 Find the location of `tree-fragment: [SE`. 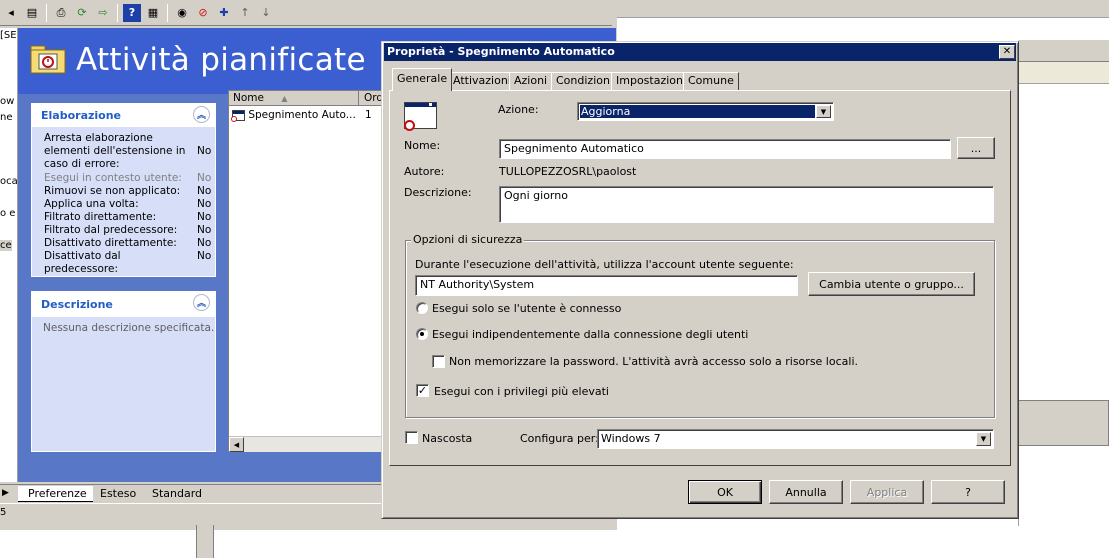

tree-fragment: [SE is located at coordinates (8, 35).